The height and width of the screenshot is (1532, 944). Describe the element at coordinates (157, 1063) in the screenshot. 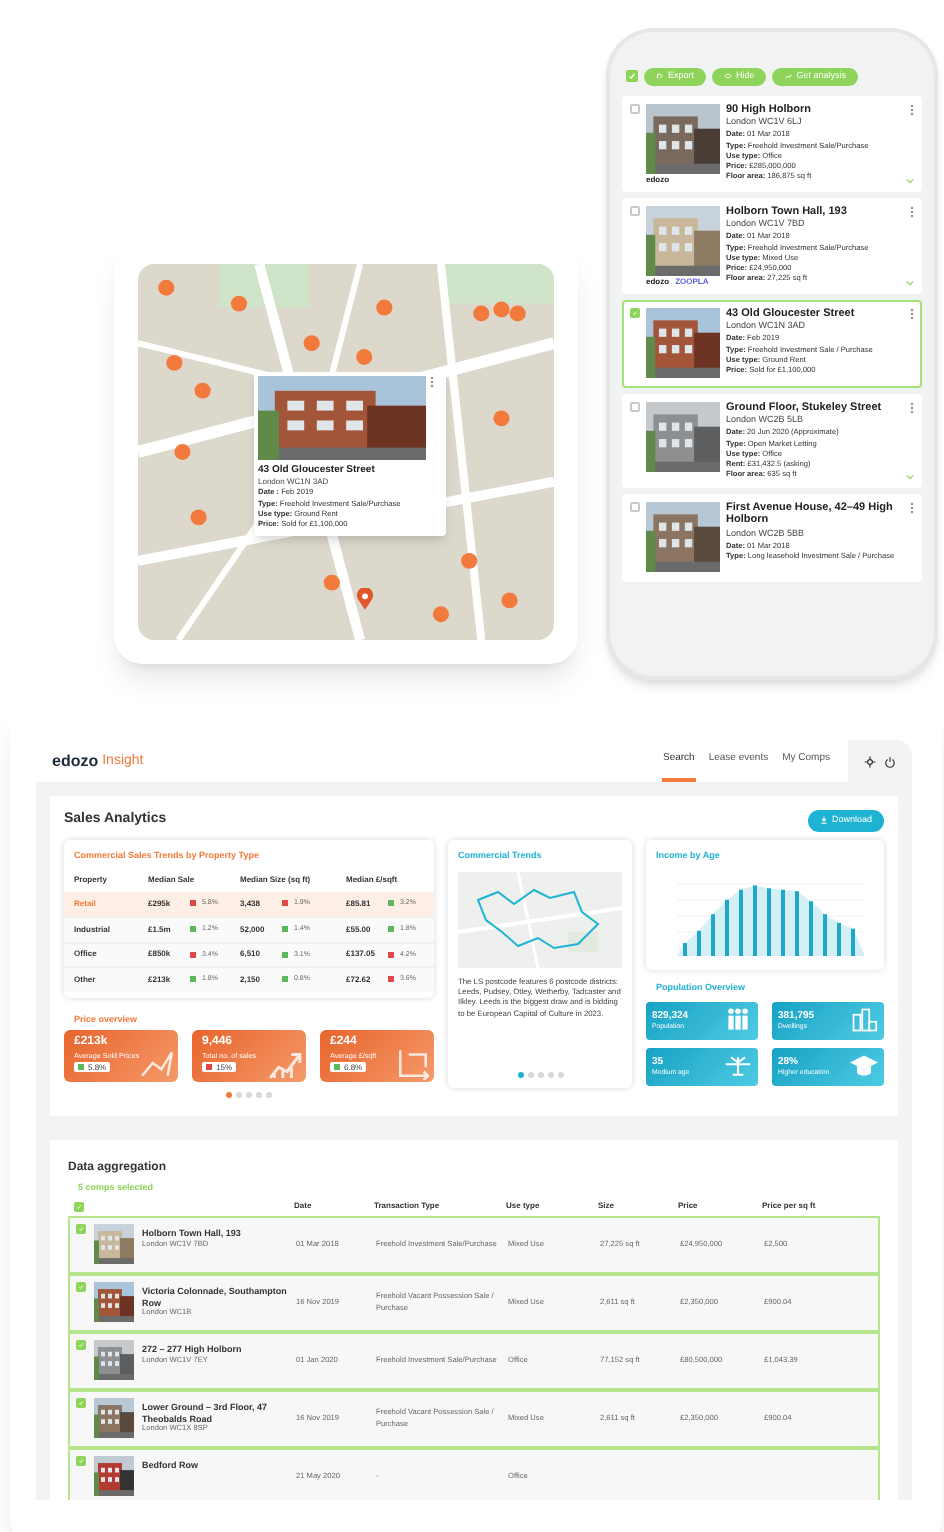

I see `line-chart-icon` at that location.